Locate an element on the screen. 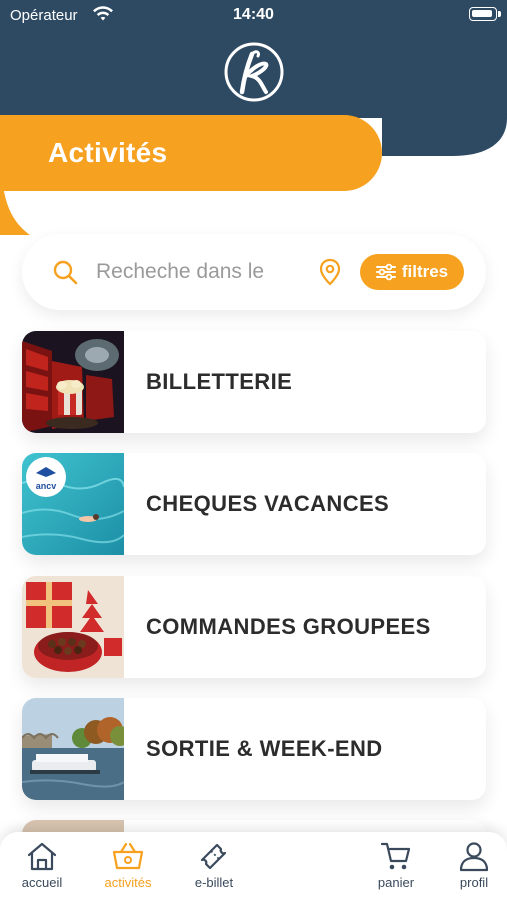 This screenshot has width=507, height=900. page-title-banner: Activités is located at coordinates (191, 153).